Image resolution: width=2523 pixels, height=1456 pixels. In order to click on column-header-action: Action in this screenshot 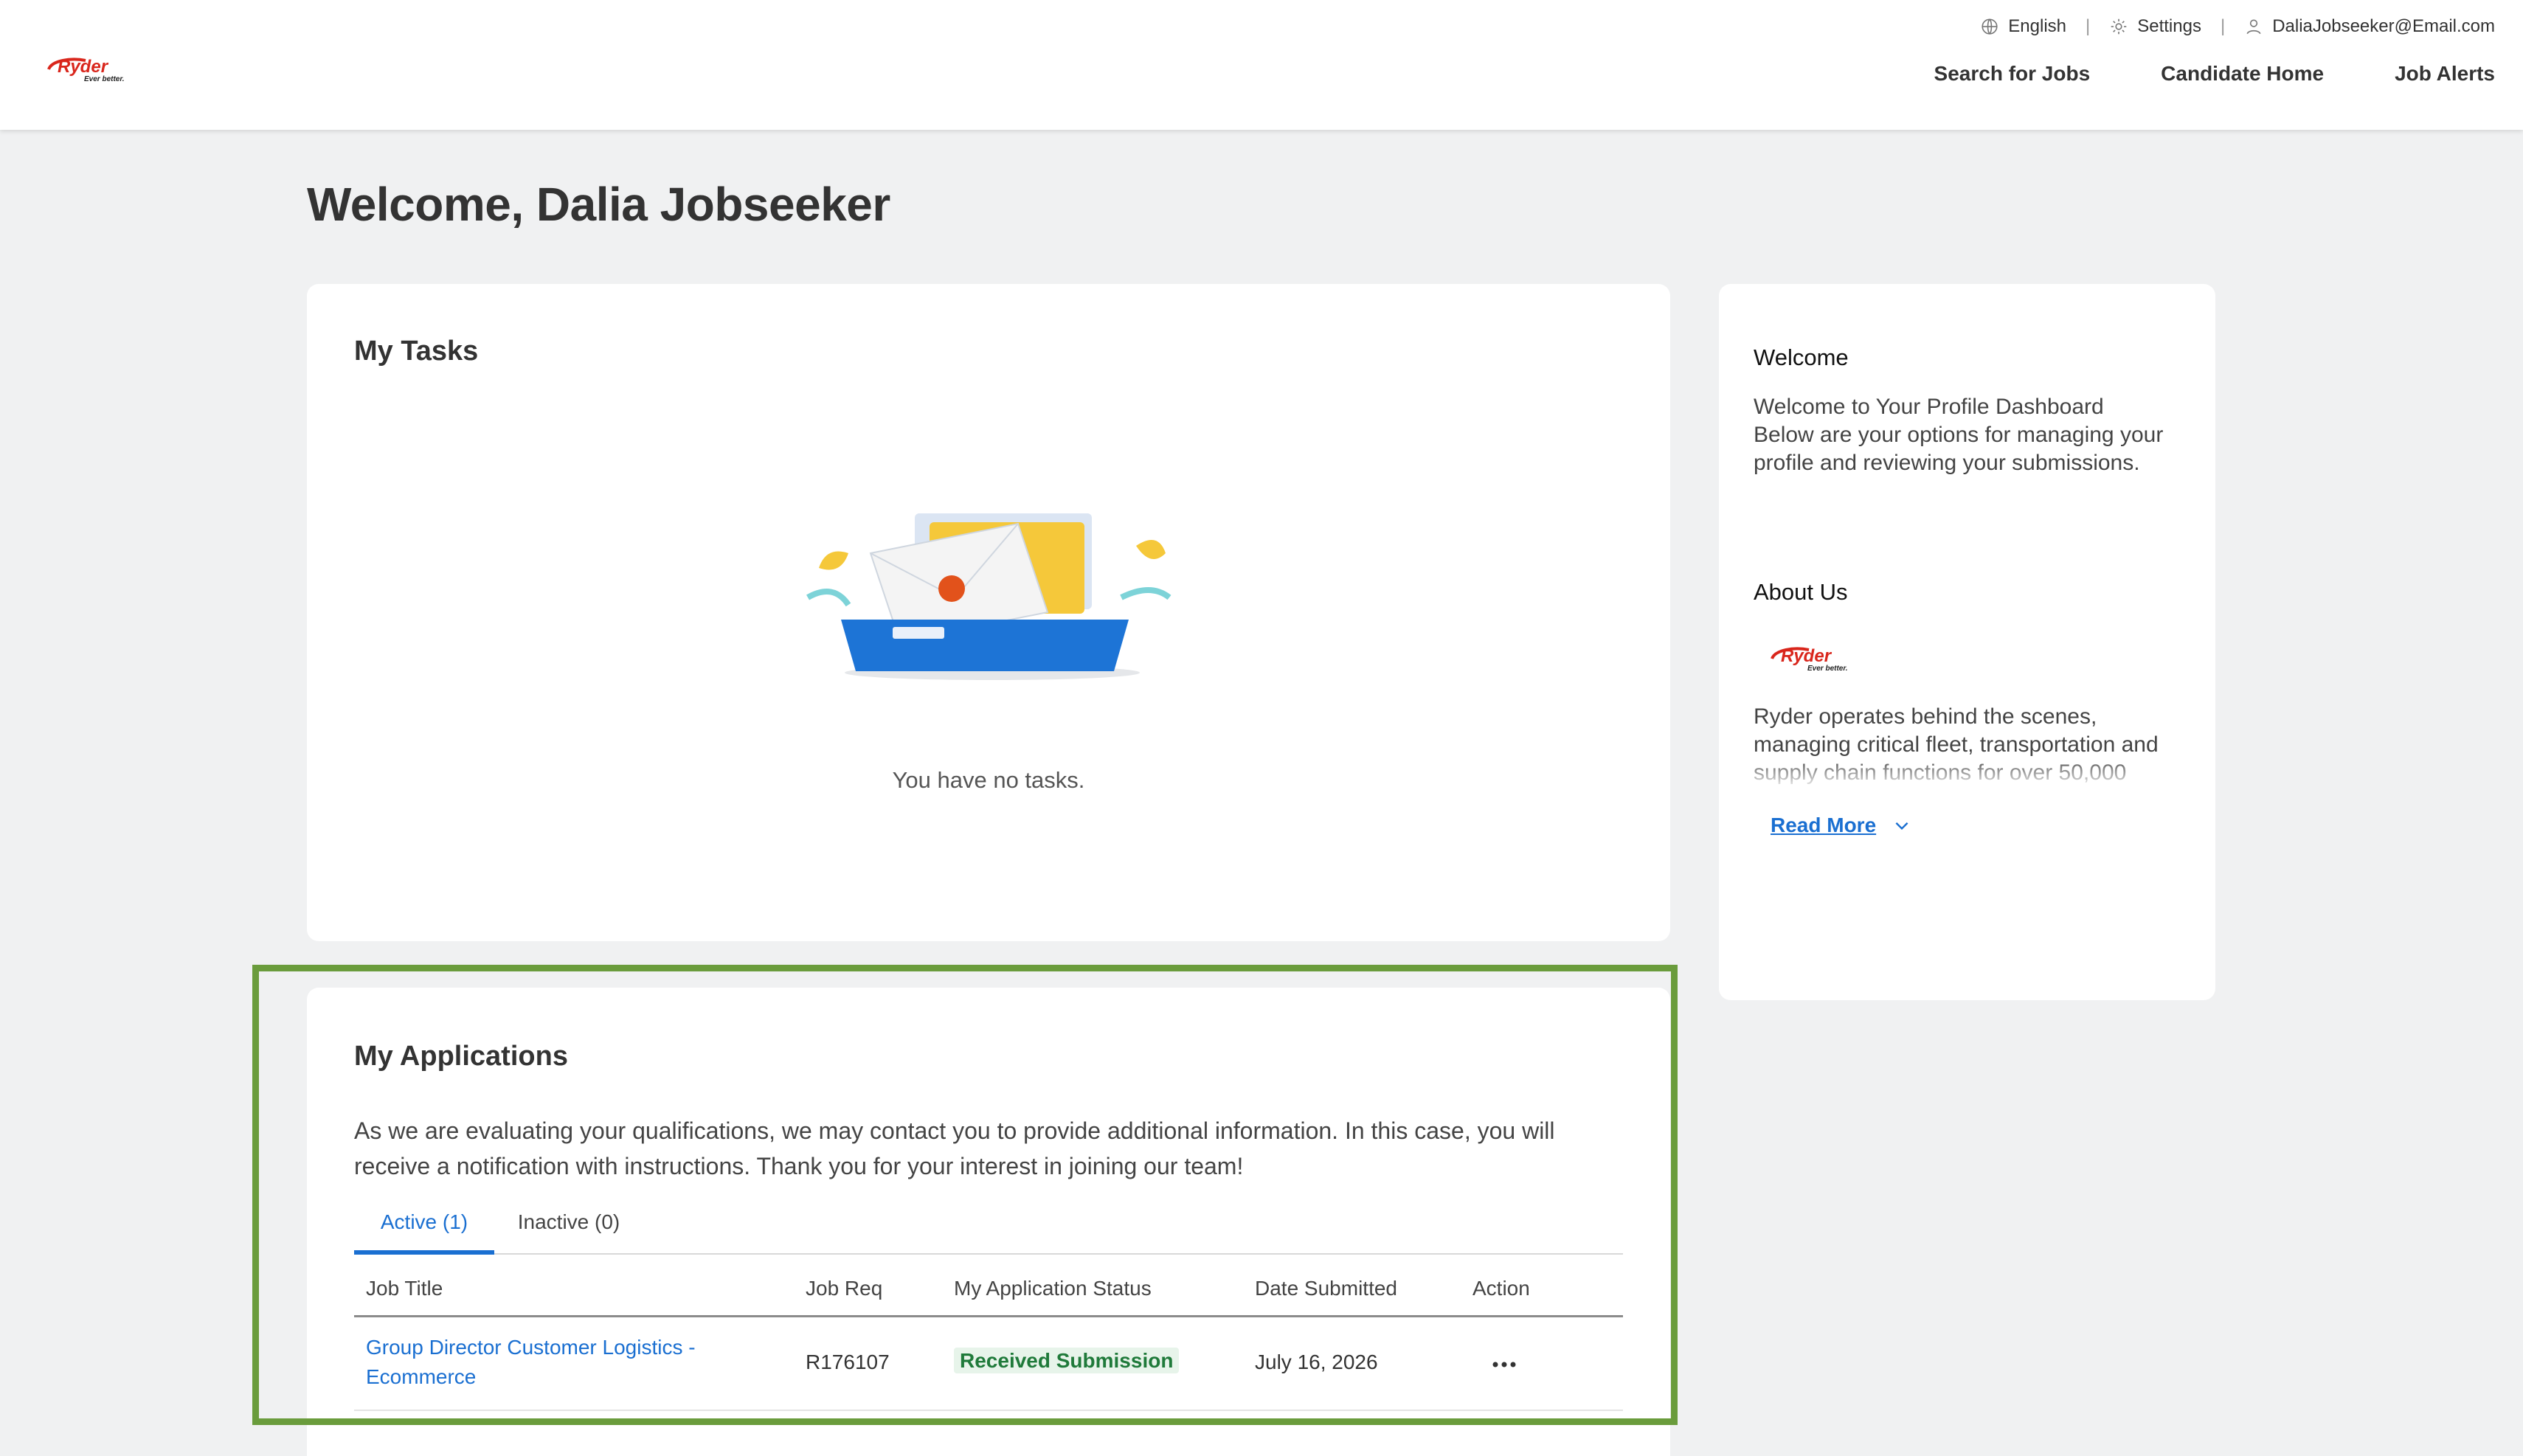, I will do `click(1501, 1288)`.